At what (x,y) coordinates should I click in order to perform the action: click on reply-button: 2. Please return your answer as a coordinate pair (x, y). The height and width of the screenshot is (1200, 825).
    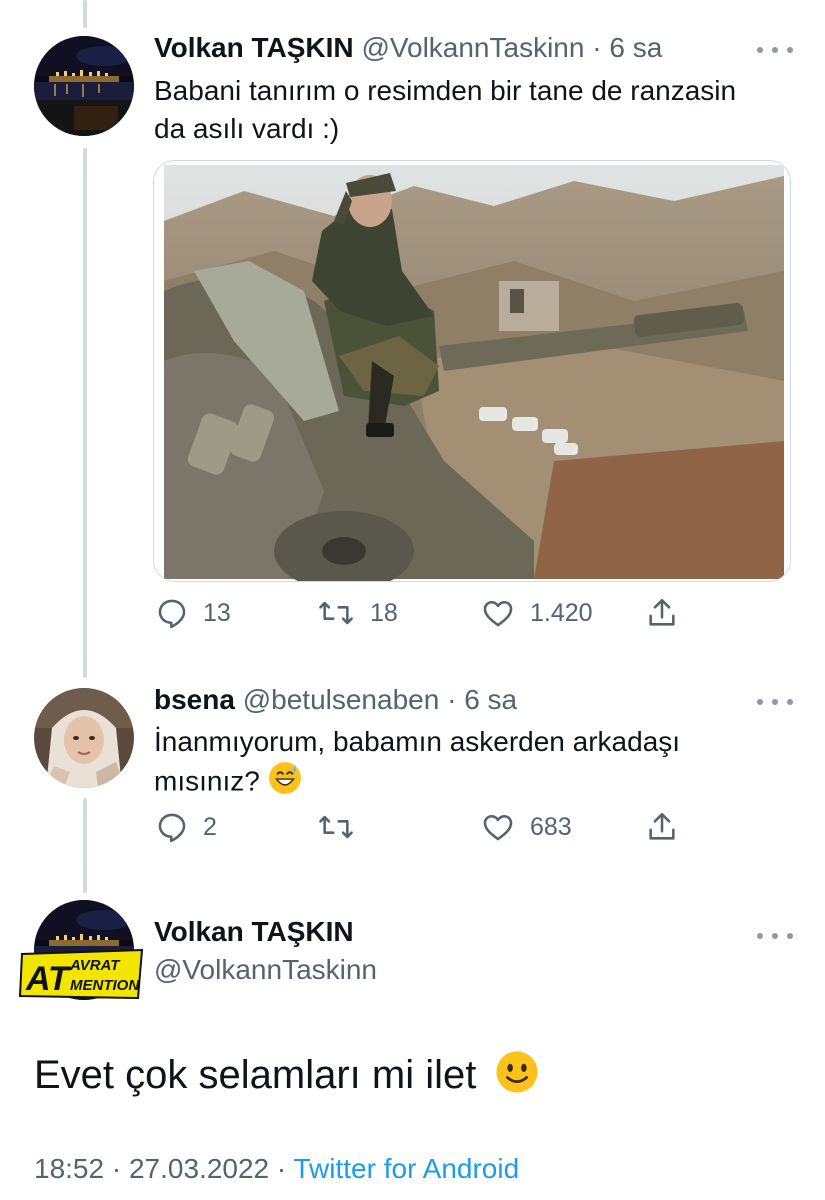
    Looking at the image, I should click on (186, 827).